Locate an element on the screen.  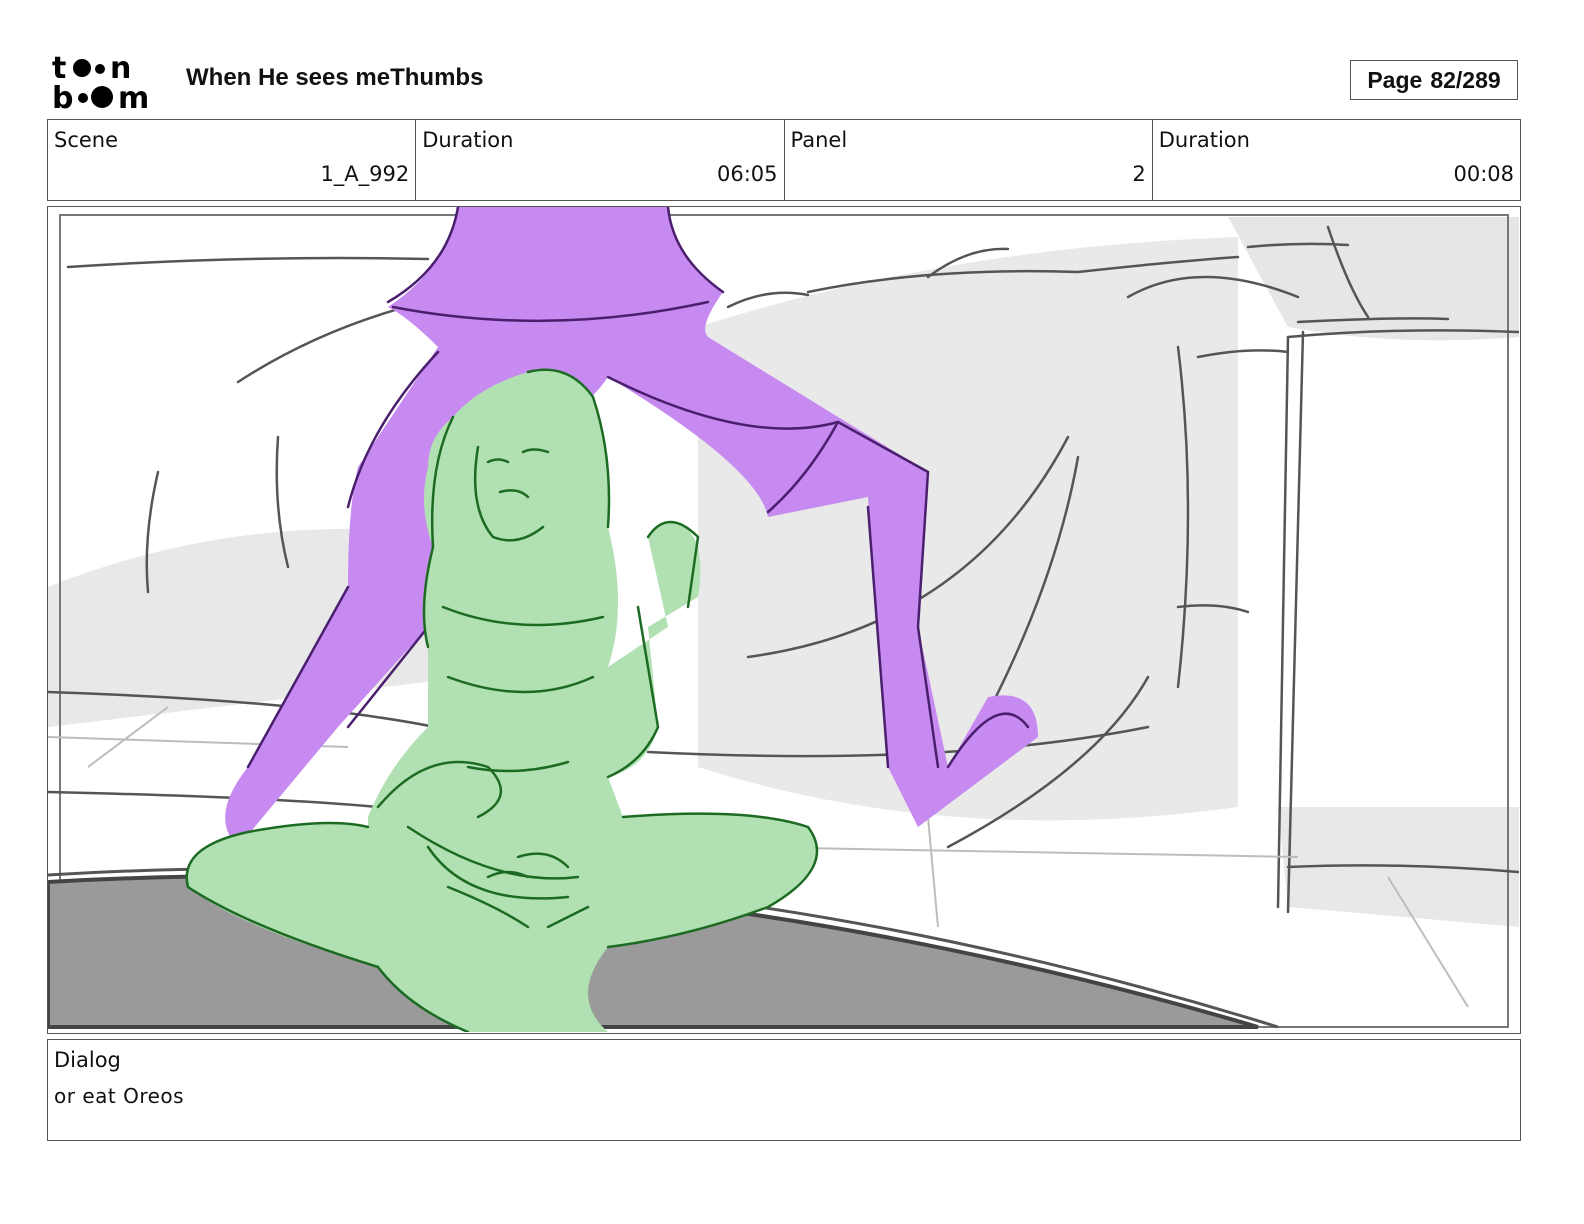
page-number: 82/289 is located at coordinates (1465, 80).